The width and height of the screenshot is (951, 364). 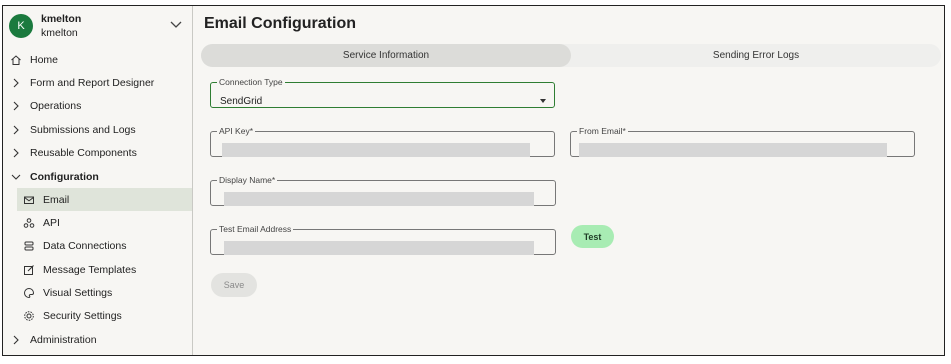 I want to click on avatar: K, so click(x=21, y=26).